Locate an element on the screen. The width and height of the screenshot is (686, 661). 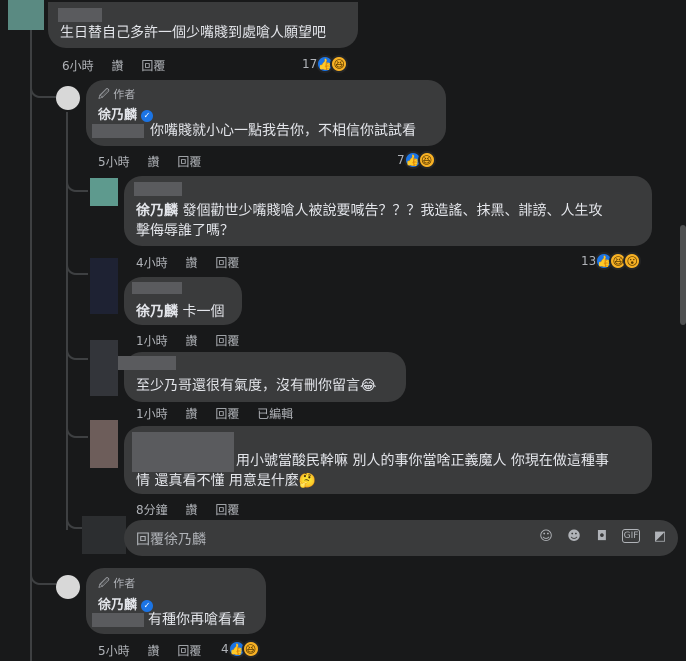
reaction-count: 17 is located at coordinates (310, 64).